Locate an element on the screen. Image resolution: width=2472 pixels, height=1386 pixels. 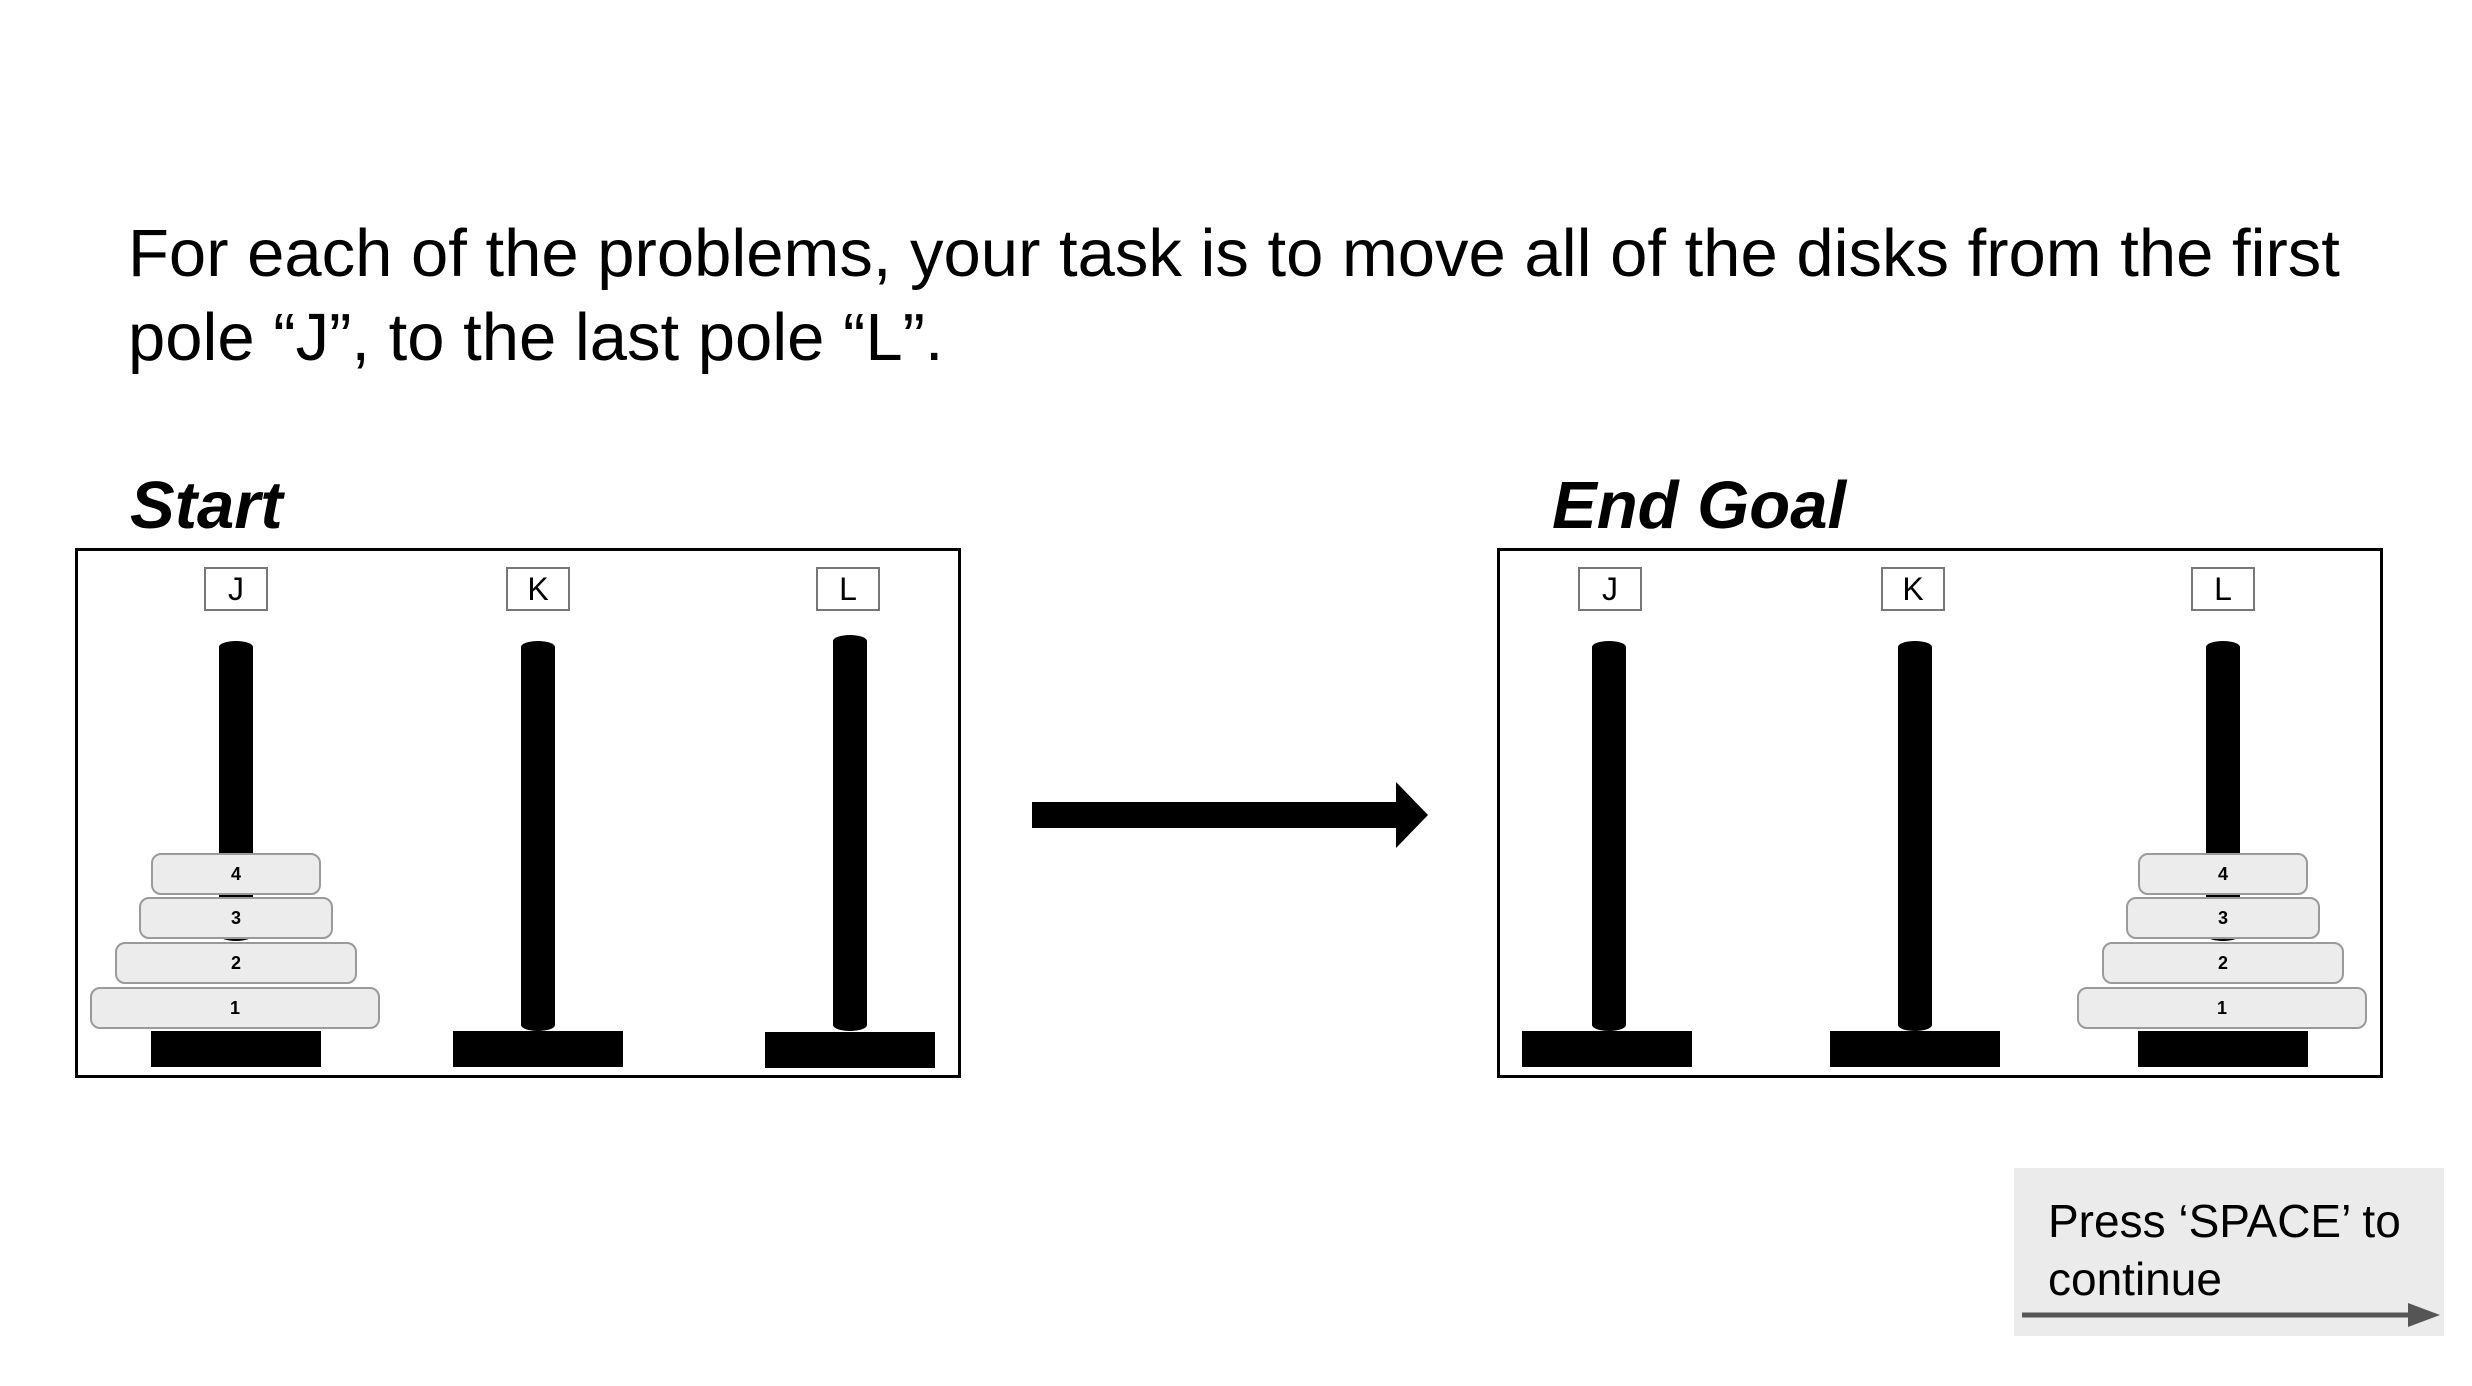
start-disk-3: 3 is located at coordinates (236, 918).